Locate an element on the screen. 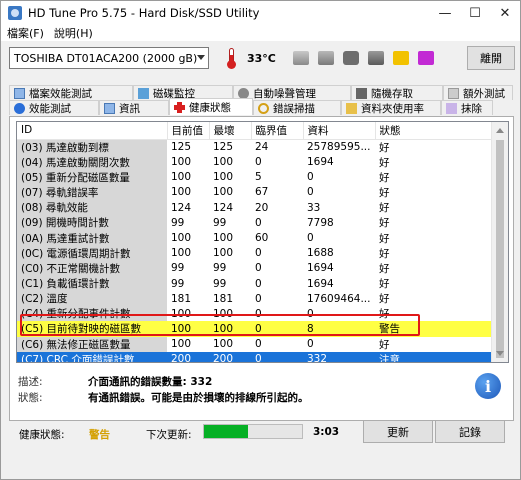 This screenshot has height=480, width=521. disk-save-icon is located at coordinates (376, 58).